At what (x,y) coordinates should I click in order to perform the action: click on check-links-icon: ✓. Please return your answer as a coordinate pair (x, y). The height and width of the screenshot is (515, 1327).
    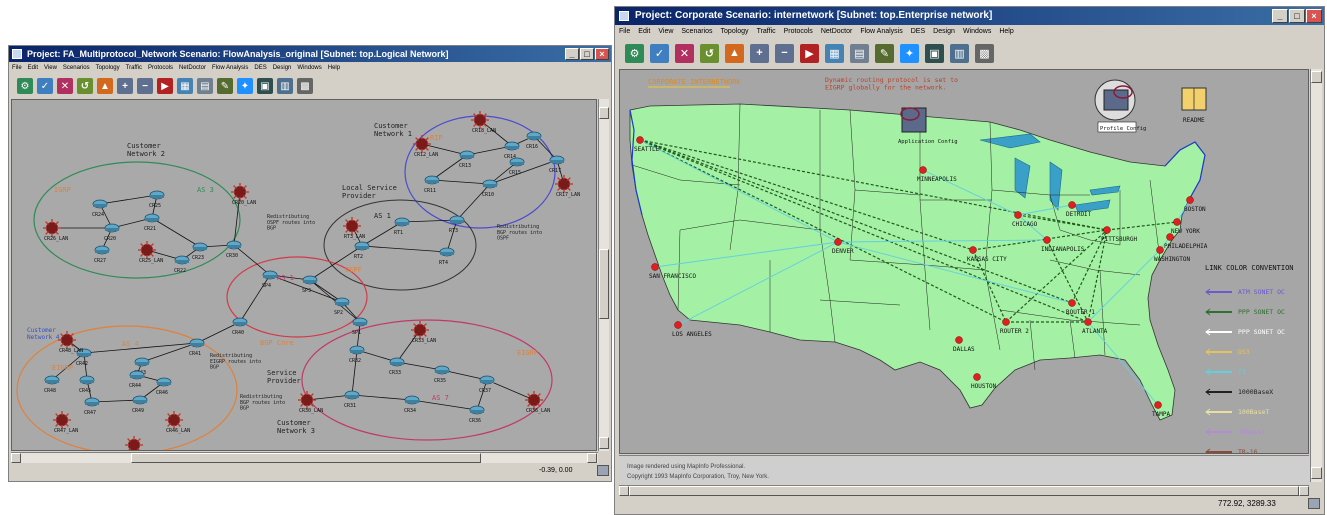
    Looking at the image, I should click on (659, 53).